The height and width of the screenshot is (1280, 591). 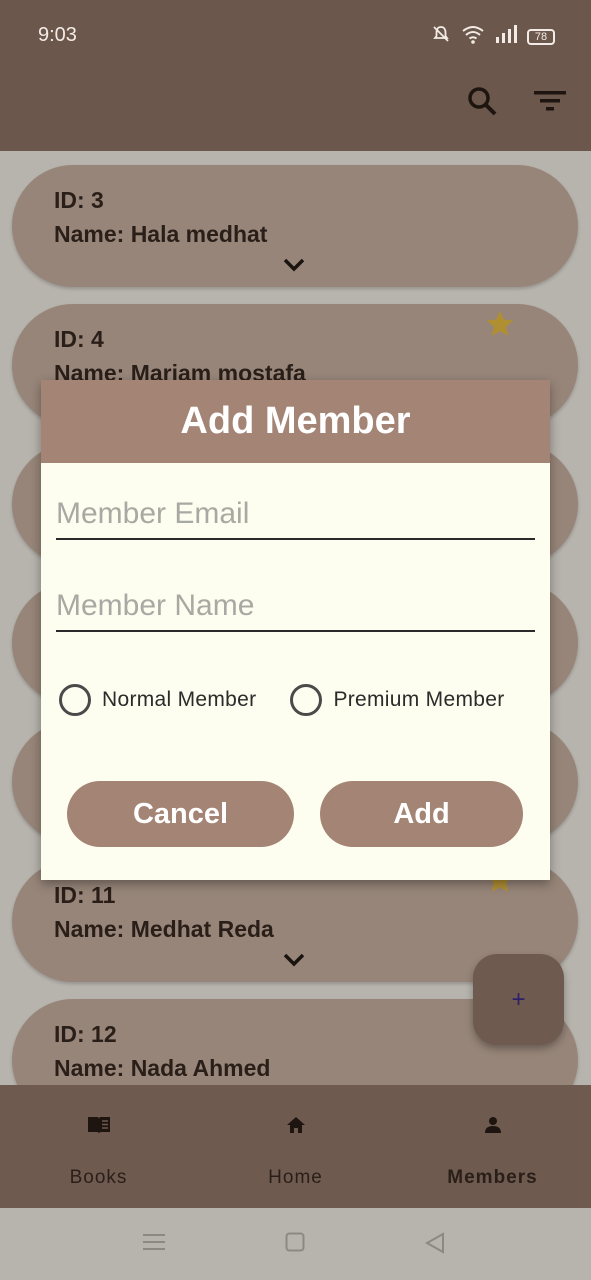 What do you see at coordinates (295, 226) in the screenshot?
I see `member-card: ID: 3 Name: Hala medhat` at bounding box center [295, 226].